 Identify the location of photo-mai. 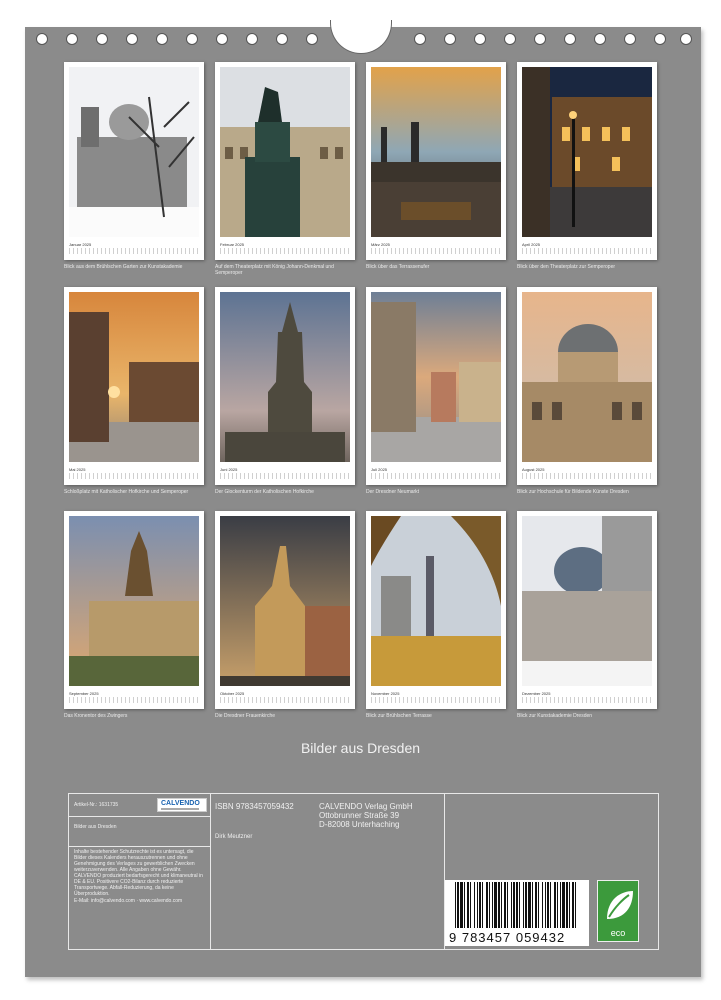
(134, 377).